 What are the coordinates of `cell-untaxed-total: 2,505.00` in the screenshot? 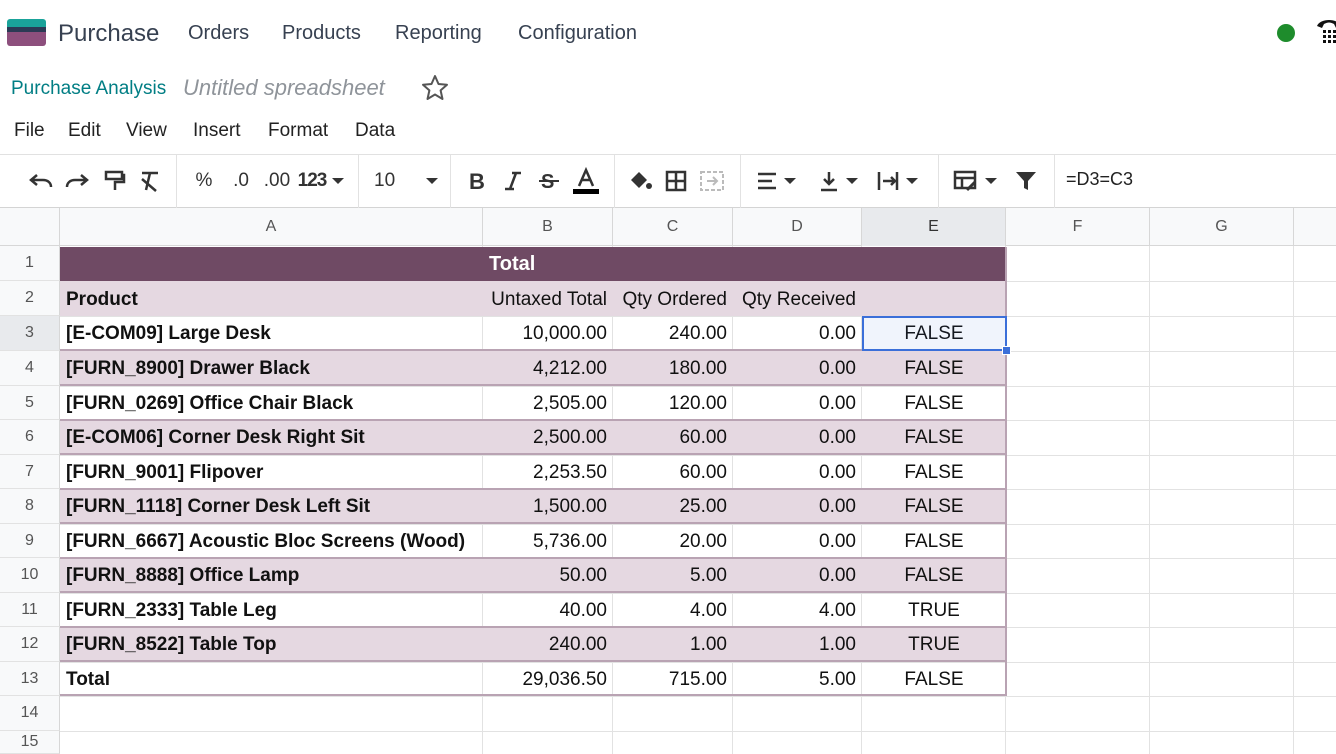 It's located at (548, 403).